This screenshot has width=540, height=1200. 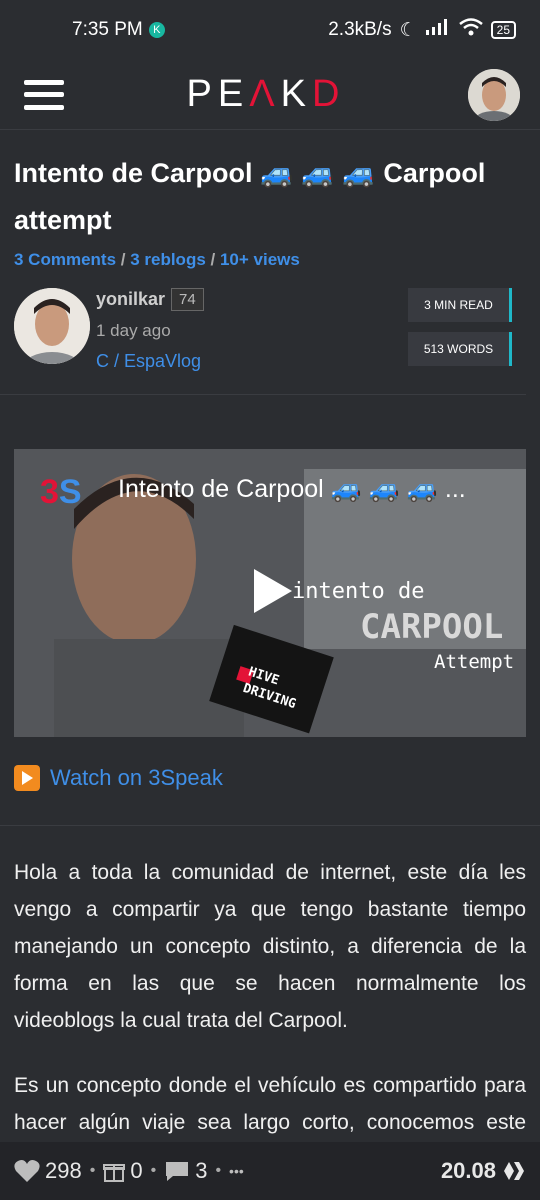 What do you see at coordinates (360, 29) in the screenshot?
I see `network-speed: 2.3kB/s` at bounding box center [360, 29].